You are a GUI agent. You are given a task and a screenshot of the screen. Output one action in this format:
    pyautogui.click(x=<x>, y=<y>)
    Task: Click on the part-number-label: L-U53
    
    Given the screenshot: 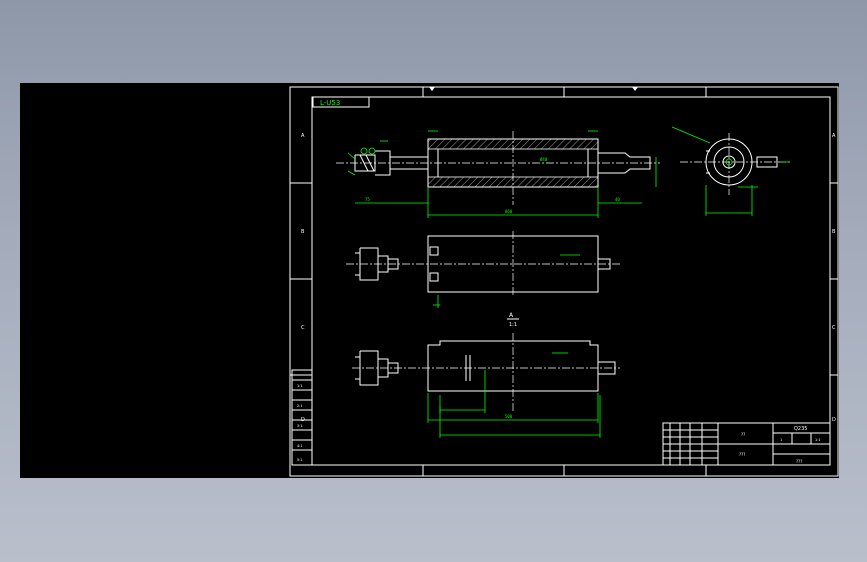 What is the action you would take?
    pyautogui.click(x=330, y=103)
    